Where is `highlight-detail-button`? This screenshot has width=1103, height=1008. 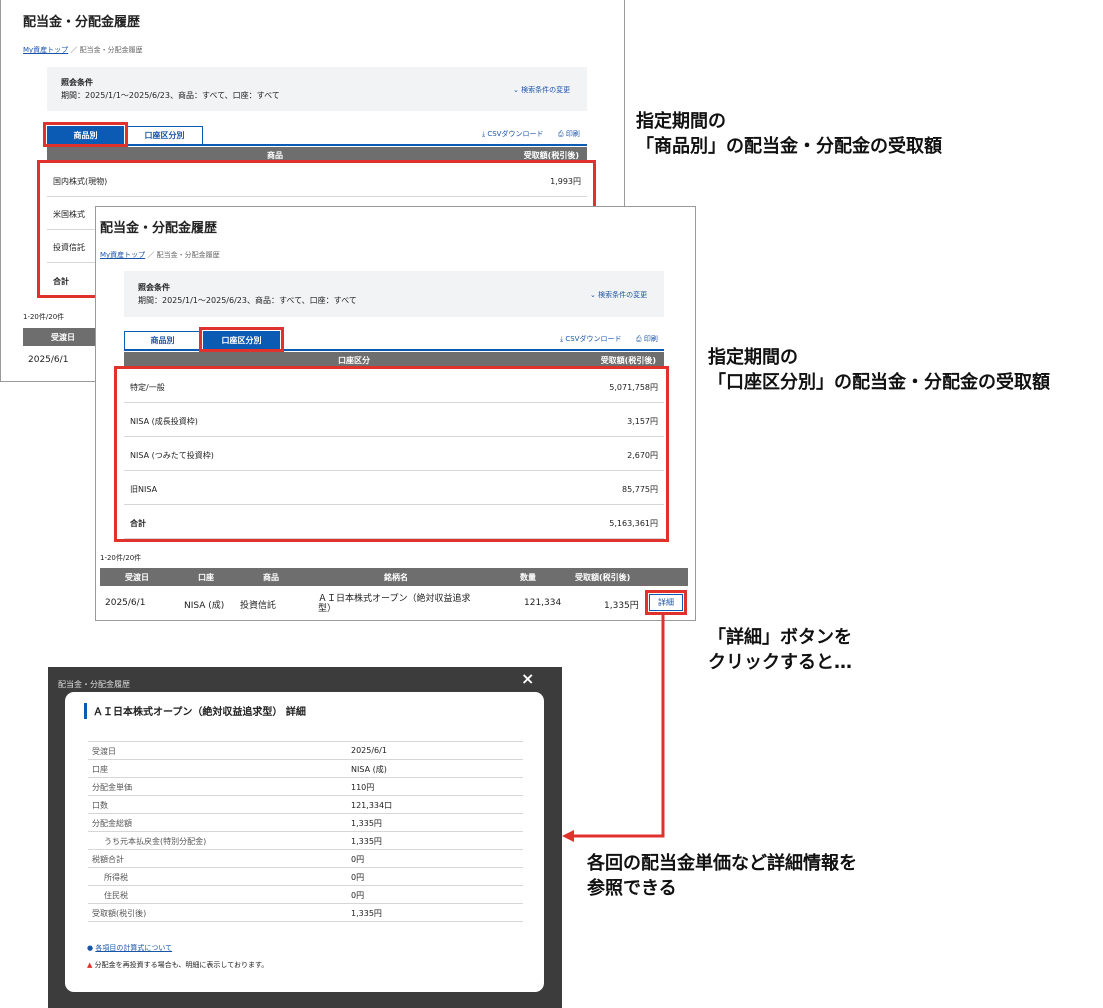
highlight-detail-button is located at coordinates (666, 602).